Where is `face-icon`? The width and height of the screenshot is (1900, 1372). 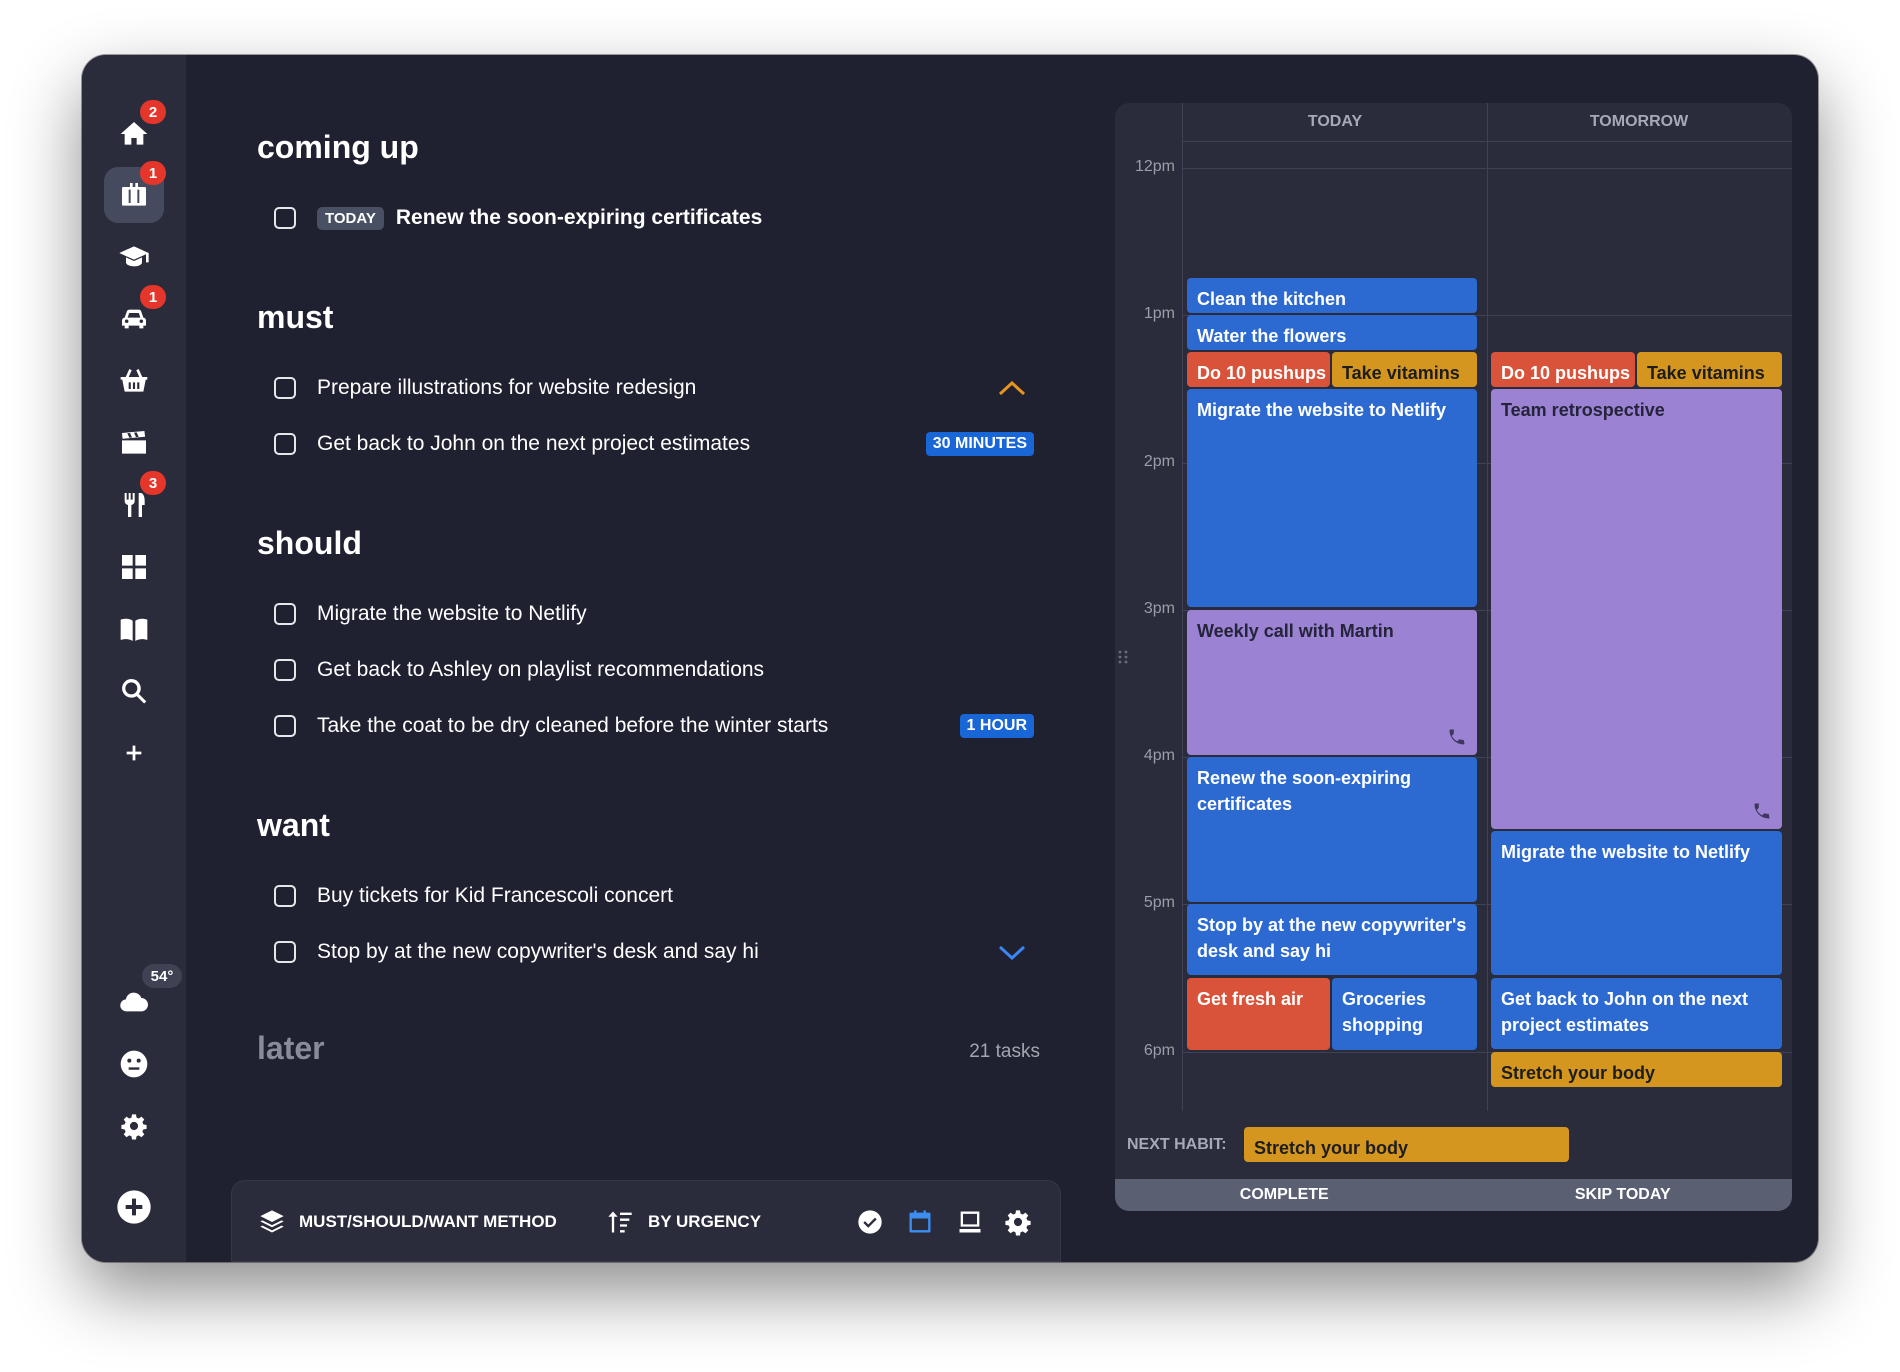
face-icon is located at coordinates (134, 1064).